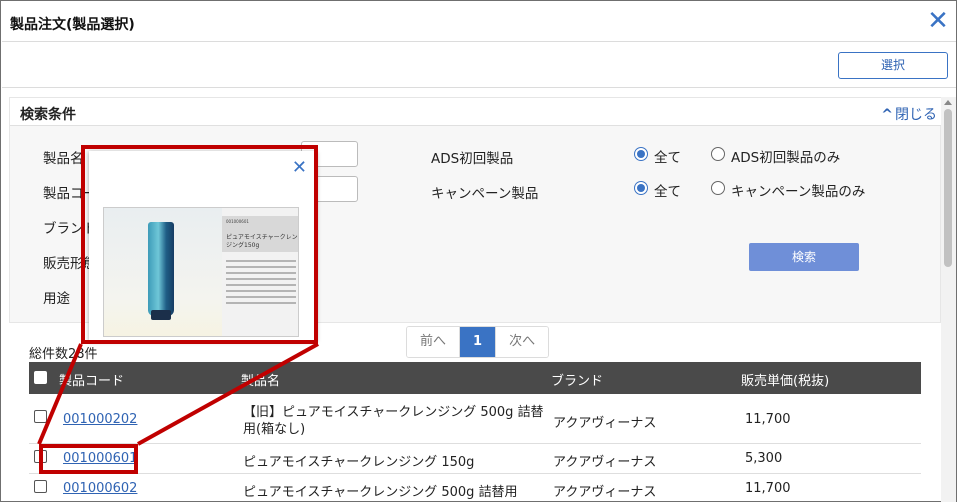 The width and height of the screenshot is (957, 502). I want to click on scroll-thumb, so click(948, 188).